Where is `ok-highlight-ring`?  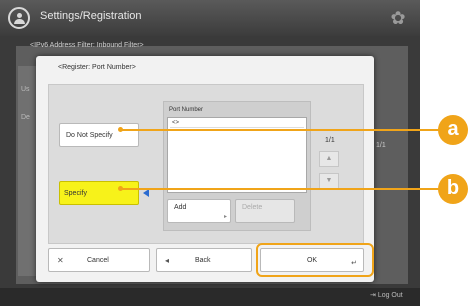
ok-highlight-ring is located at coordinates (315, 260).